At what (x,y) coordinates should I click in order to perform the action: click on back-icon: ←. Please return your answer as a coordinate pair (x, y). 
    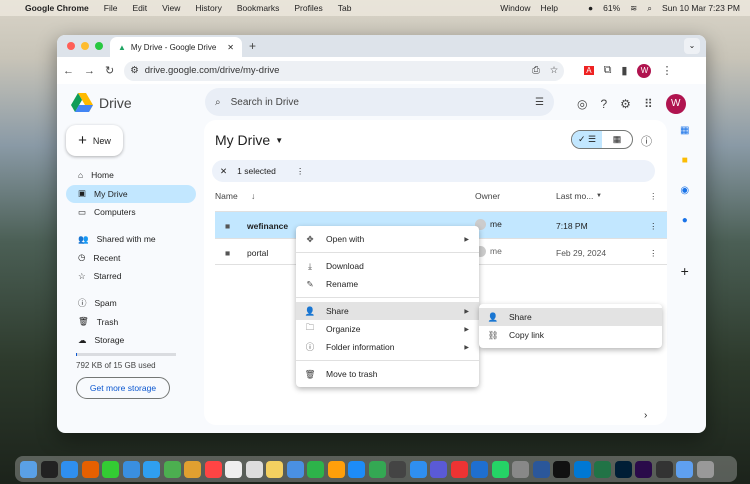
    Looking at the image, I should click on (68, 71).